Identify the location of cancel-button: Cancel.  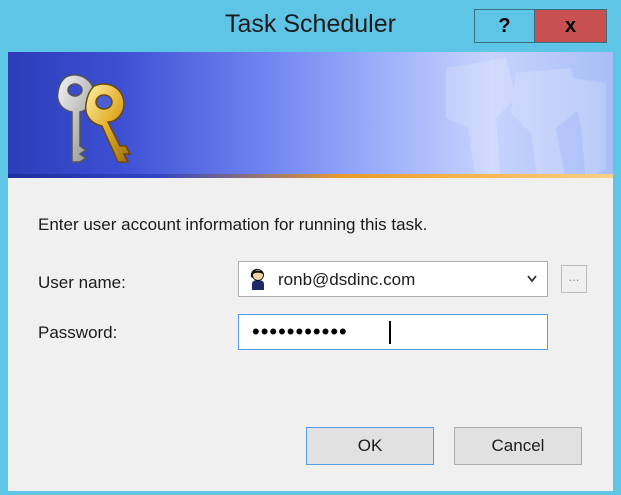
(518, 446).